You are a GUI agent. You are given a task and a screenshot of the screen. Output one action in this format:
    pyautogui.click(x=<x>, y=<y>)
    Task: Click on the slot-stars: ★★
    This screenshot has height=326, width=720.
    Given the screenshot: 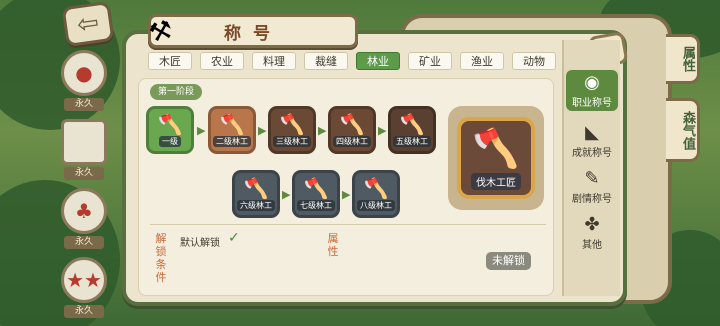 What is the action you would take?
    pyautogui.click(x=84, y=280)
    